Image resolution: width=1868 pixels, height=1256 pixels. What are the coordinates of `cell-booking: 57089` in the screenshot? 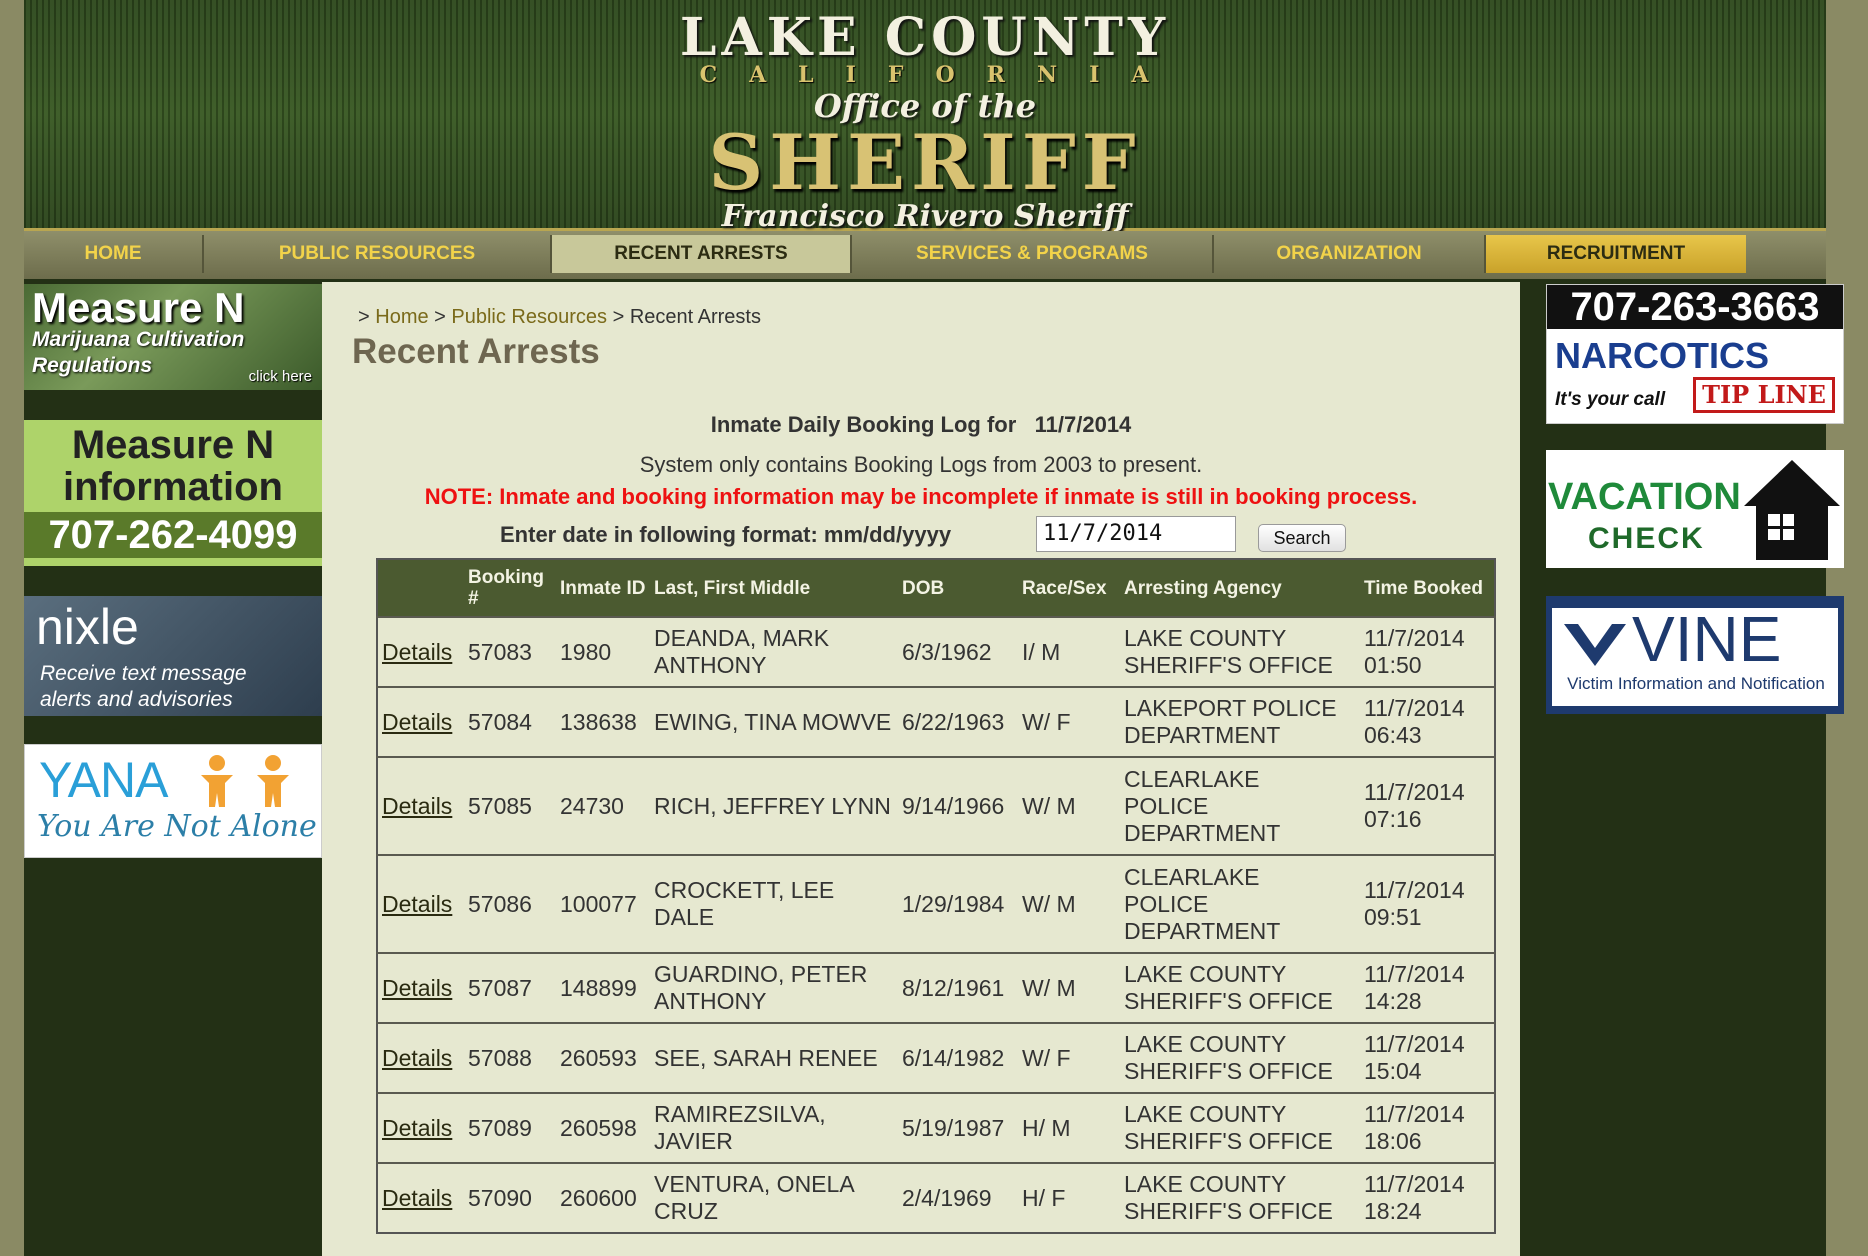 It's located at (510, 1127).